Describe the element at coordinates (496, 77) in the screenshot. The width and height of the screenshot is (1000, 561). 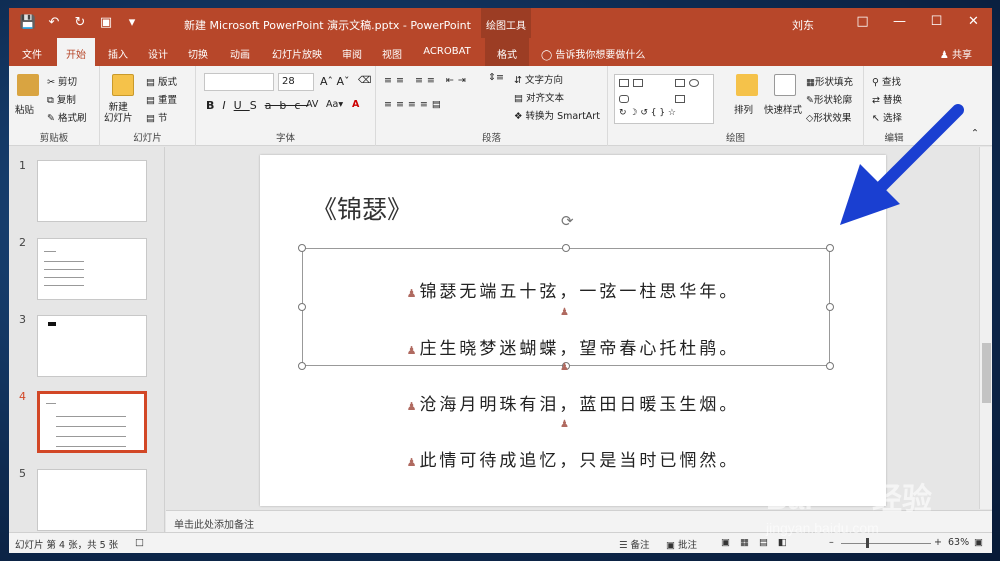
I see `line-spacing-icon: ⇕≡` at that location.